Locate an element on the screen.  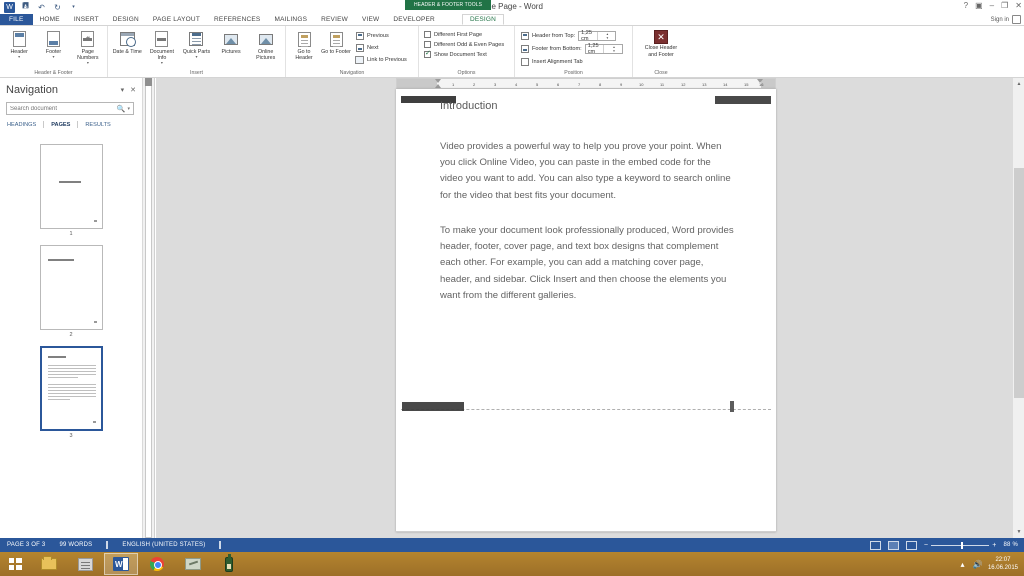
status-page-info: PAGE 3 OF 3 is located at coordinates (26, 545).